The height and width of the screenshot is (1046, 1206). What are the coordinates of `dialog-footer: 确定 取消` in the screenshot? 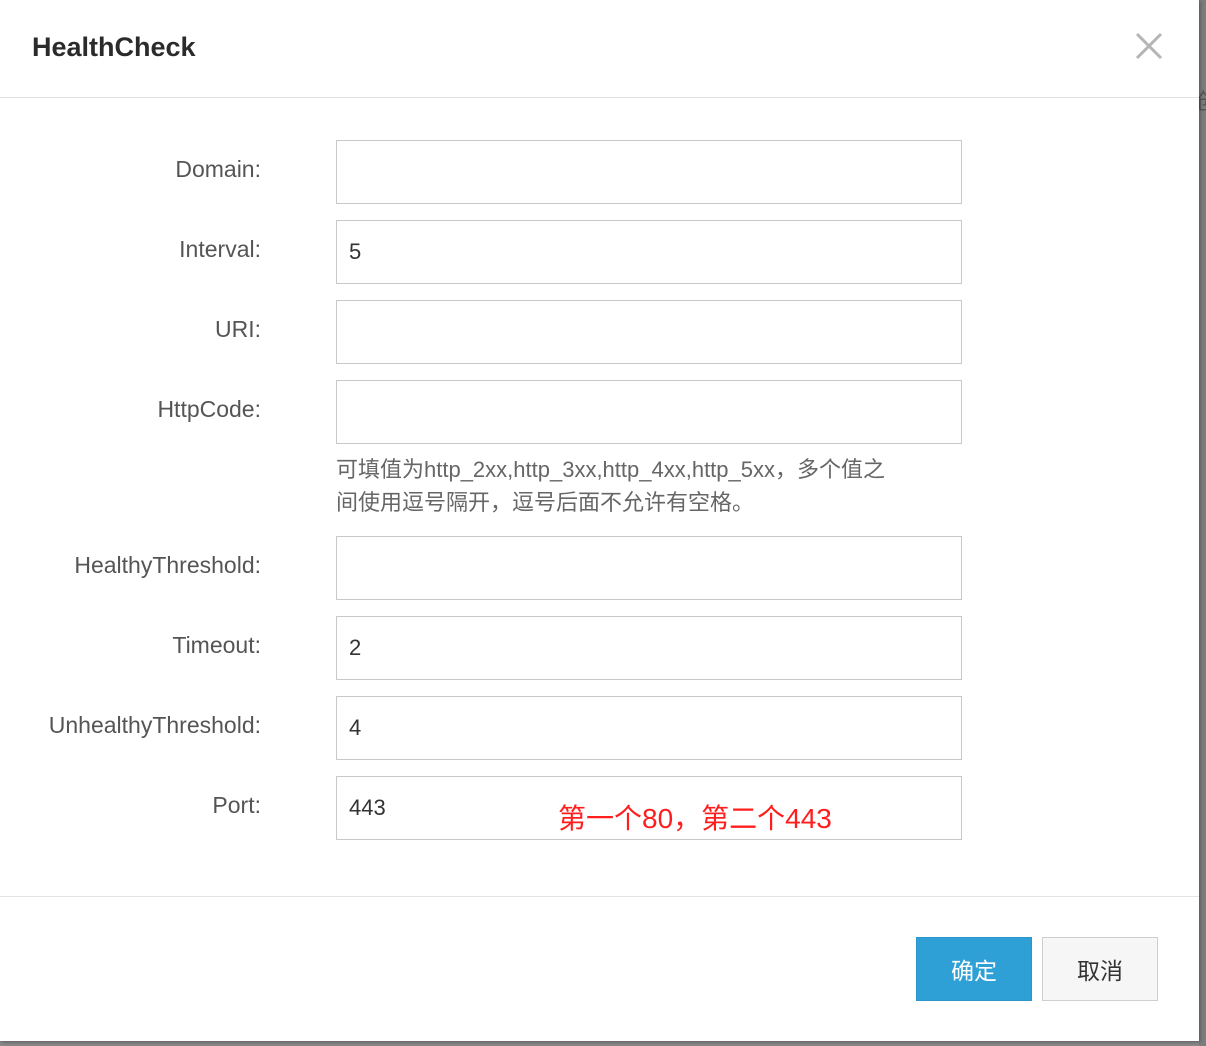 It's located at (599, 968).